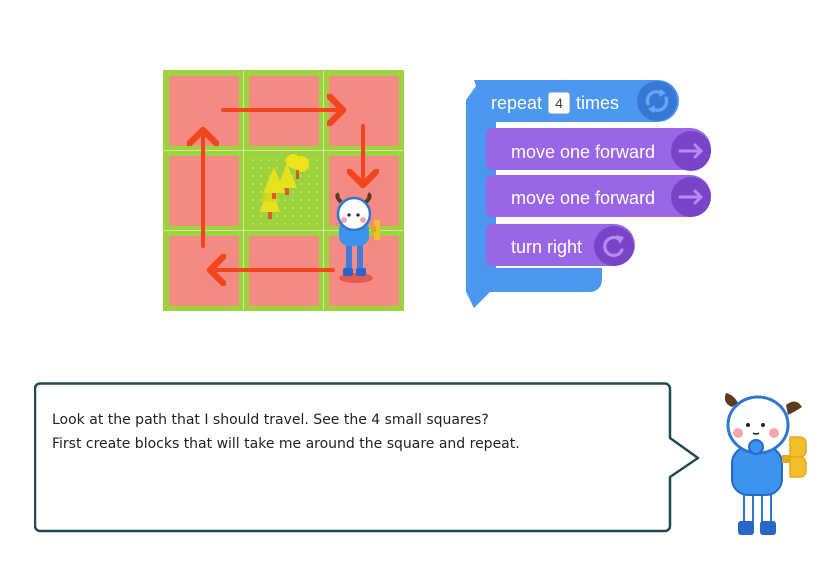 The width and height of the screenshot is (840, 570). What do you see at coordinates (517, 102) in the screenshot?
I see `repeat-label: repeat` at bounding box center [517, 102].